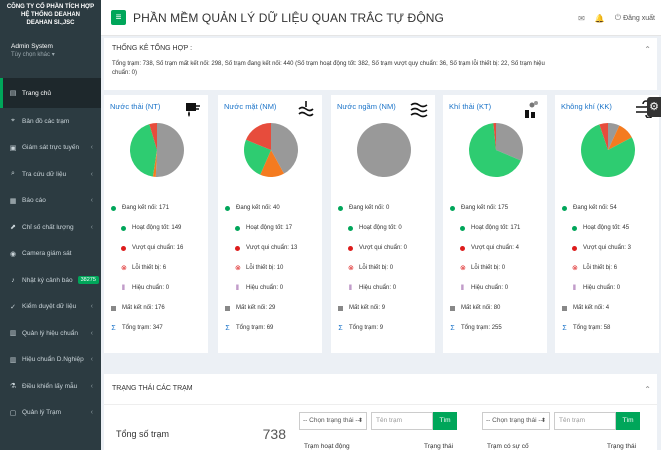  Describe the element at coordinates (180, 248) in the screenshot. I see `stat-value: 16` at that location.